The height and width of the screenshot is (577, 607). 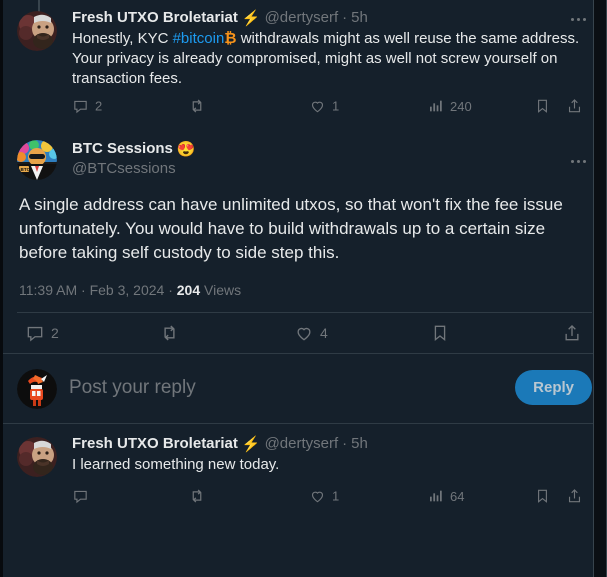 I want to click on reply-button-child, so click(x=83, y=496).